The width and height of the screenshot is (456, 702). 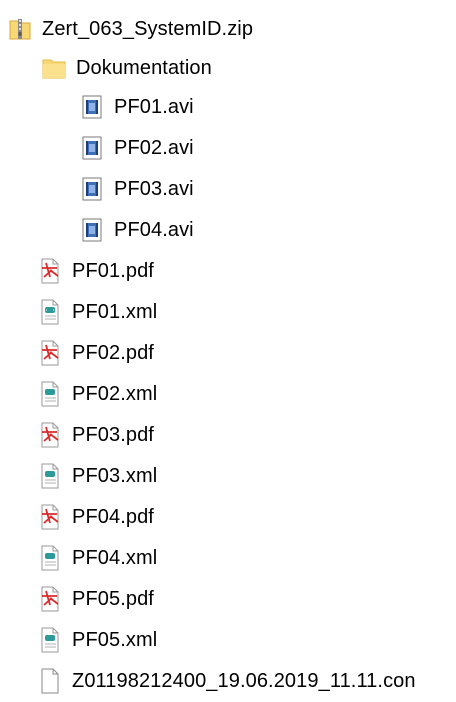 What do you see at coordinates (115, 558) in the screenshot?
I see `tree-item-label: PF04.xml` at bounding box center [115, 558].